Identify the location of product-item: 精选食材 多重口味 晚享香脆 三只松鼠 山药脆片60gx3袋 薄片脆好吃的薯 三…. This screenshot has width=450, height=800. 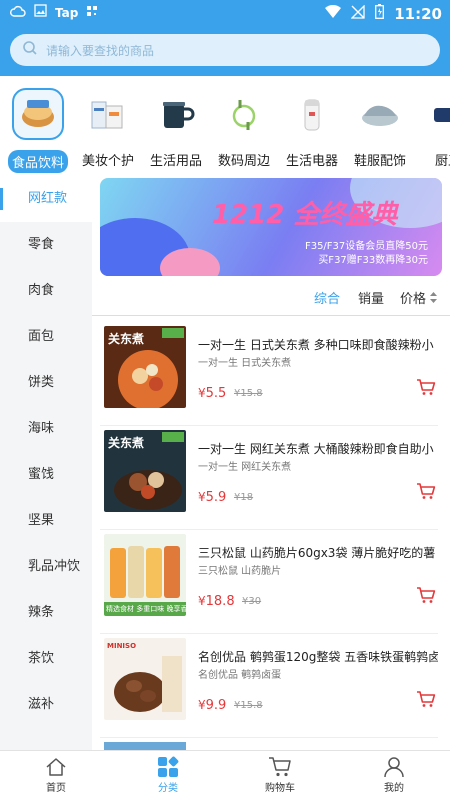
(269, 582).